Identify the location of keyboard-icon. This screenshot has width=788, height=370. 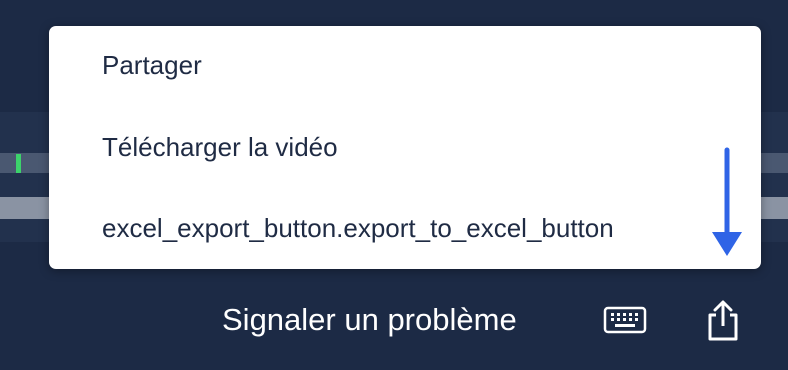
(625, 320).